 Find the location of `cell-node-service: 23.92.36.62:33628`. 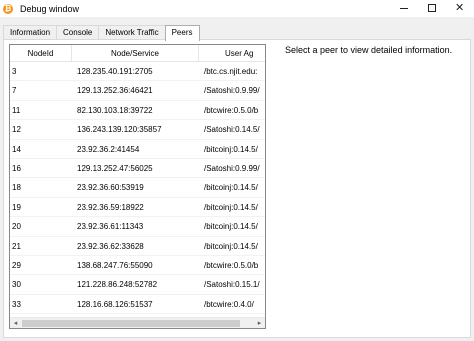

cell-node-service: 23.92.36.62:33628 is located at coordinates (110, 246).